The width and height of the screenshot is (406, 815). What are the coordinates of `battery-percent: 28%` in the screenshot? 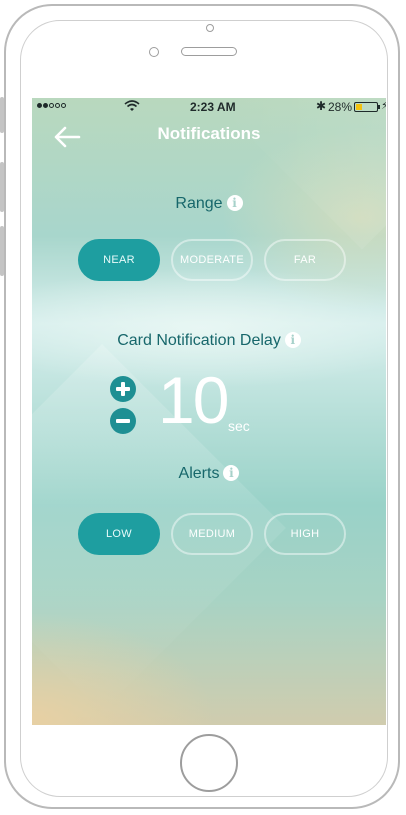 It's located at (340, 107).